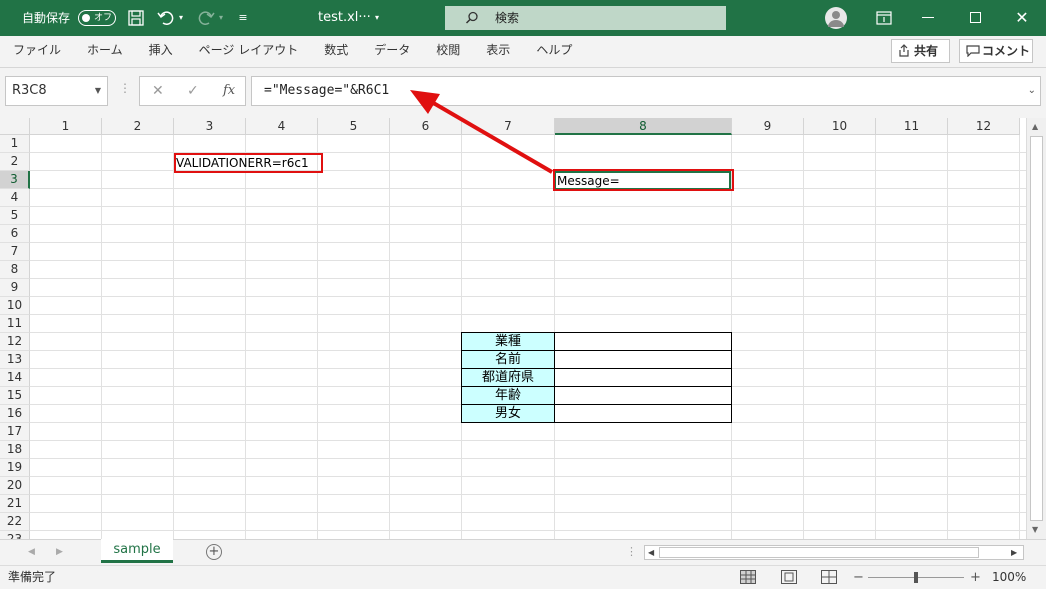 This screenshot has width=1046, height=589. Describe the element at coordinates (1009, 577) in the screenshot. I see `zoom-level: 100%` at that location.